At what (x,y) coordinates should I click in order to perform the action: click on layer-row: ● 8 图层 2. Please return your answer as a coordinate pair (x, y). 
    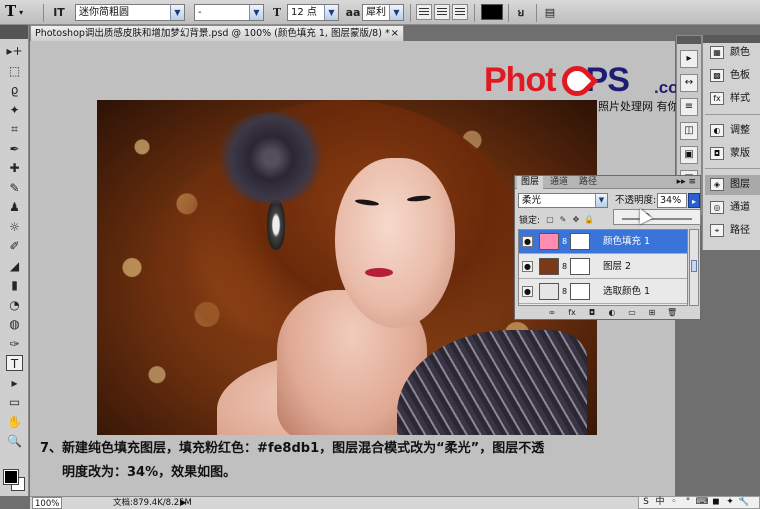
    Looking at the image, I should click on (603, 267).